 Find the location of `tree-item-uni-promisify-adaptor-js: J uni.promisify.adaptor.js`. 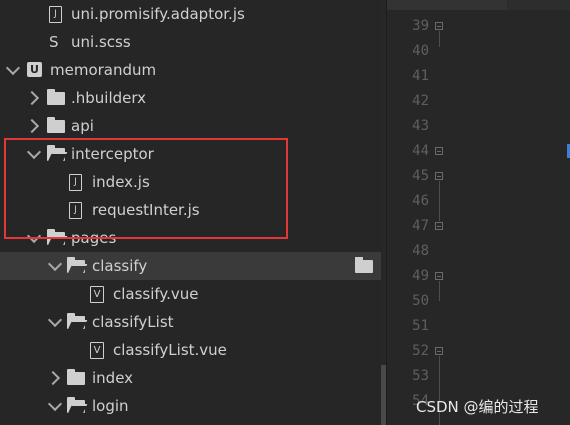

tree-item-uni-promisify-adaptor-js: J uni.promisify.adaptor.js is located at coordinates (190, 14).